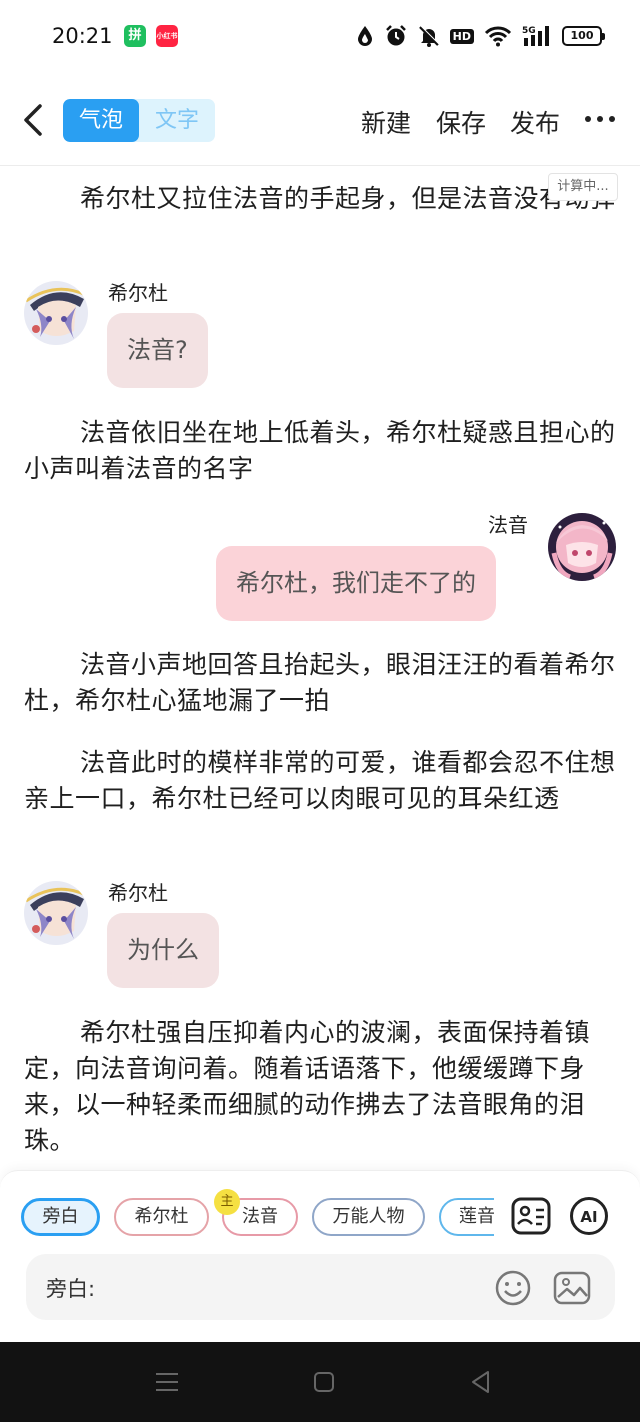 The width and height of the screenshot is (640, 1422). I want to click on data-saver-icon, so click(364, 36).